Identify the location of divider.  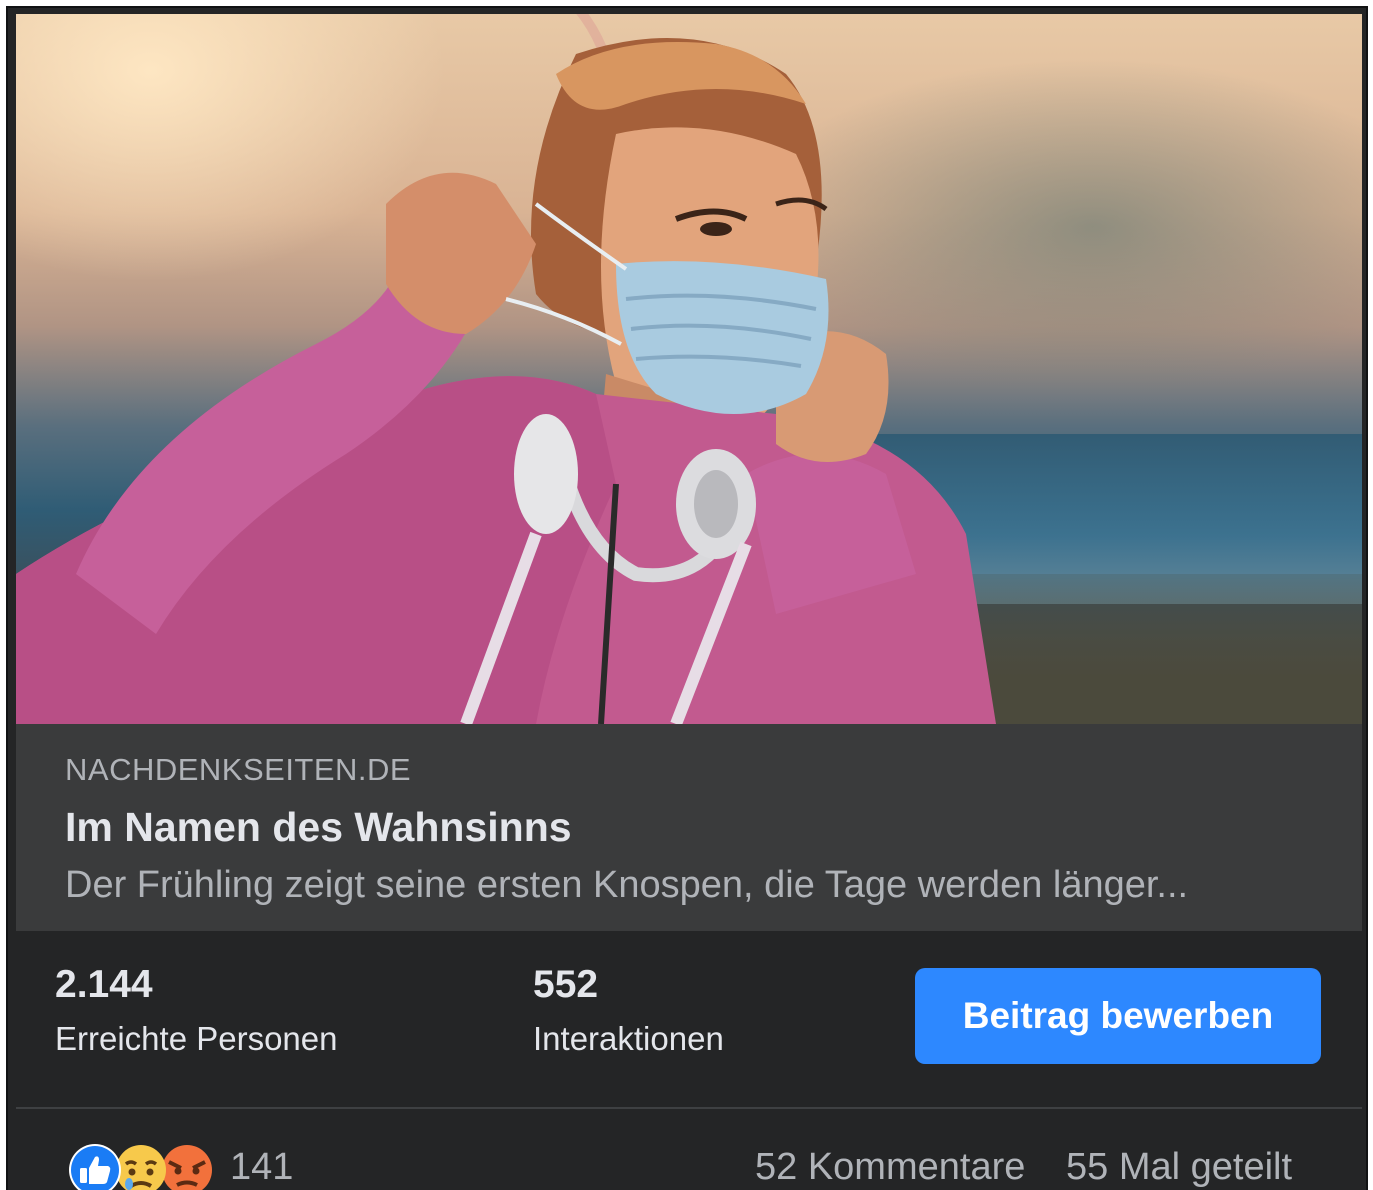
(689, 1108).